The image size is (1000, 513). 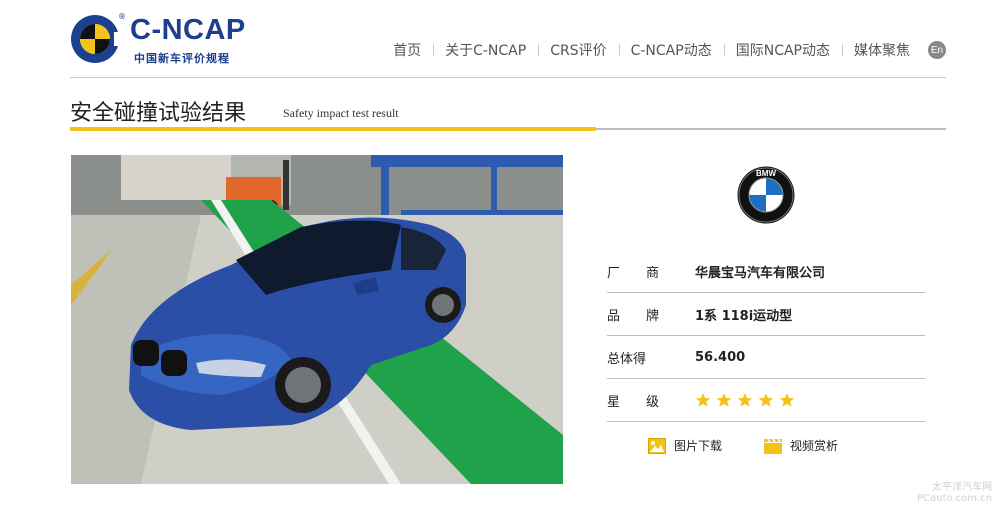 What do you see at coordinates (671, 50) in the screenshot?
I see `nav-item-news: C-NCAP动态` at bounding box center [671, 50].